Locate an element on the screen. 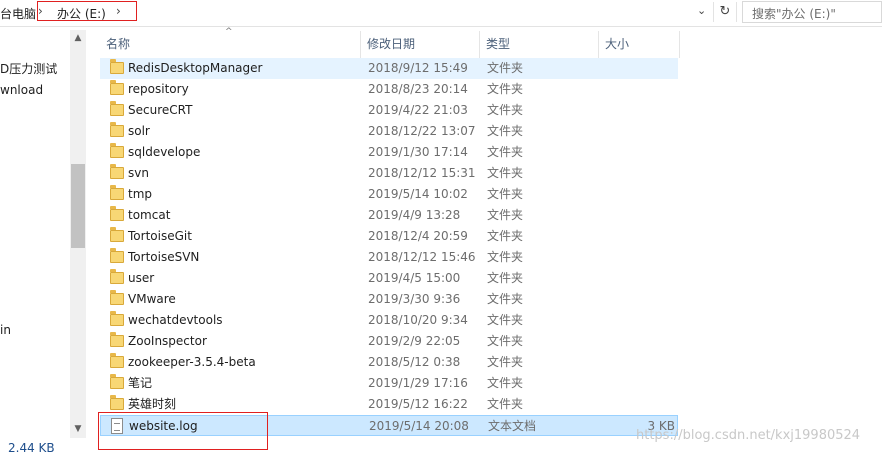  table-row: svn 2018/12/12 15:31 文件夹 is located at coordinates (389, 173).